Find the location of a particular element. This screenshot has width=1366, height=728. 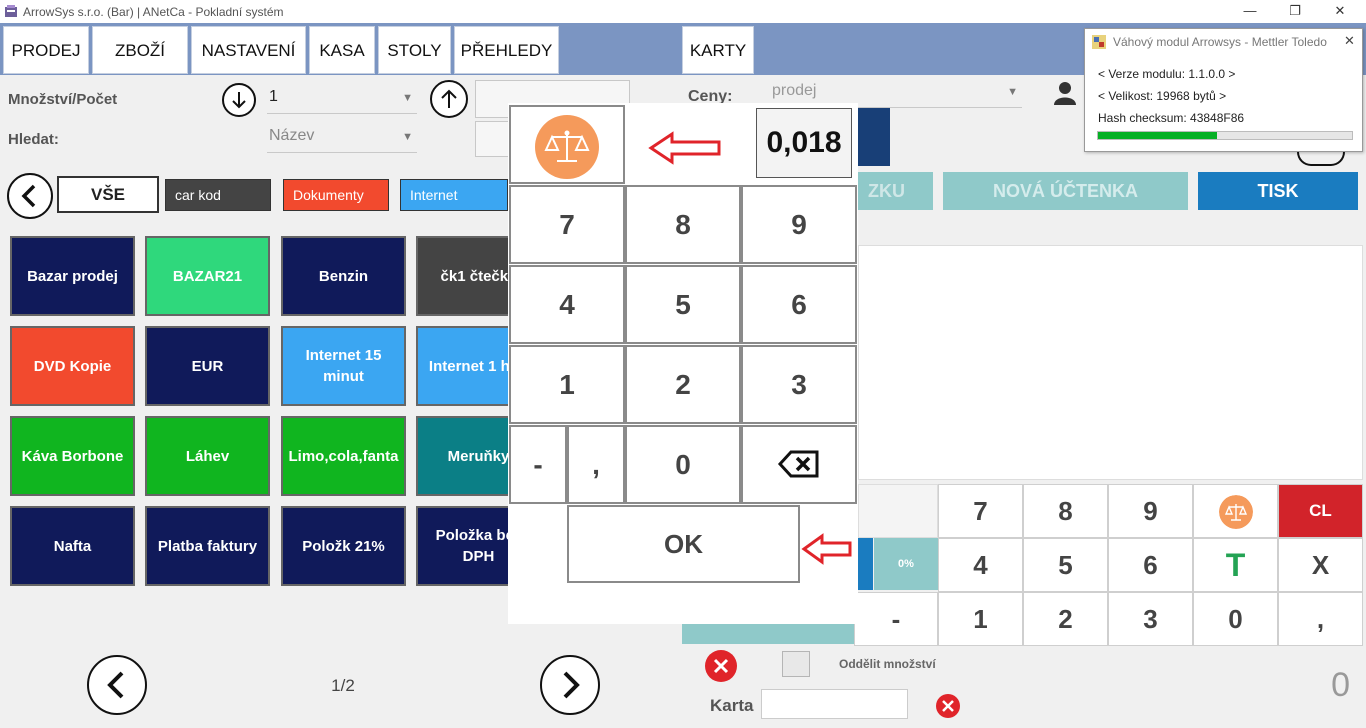

popup-key-9: 9 is located at coordinates (799, 224).